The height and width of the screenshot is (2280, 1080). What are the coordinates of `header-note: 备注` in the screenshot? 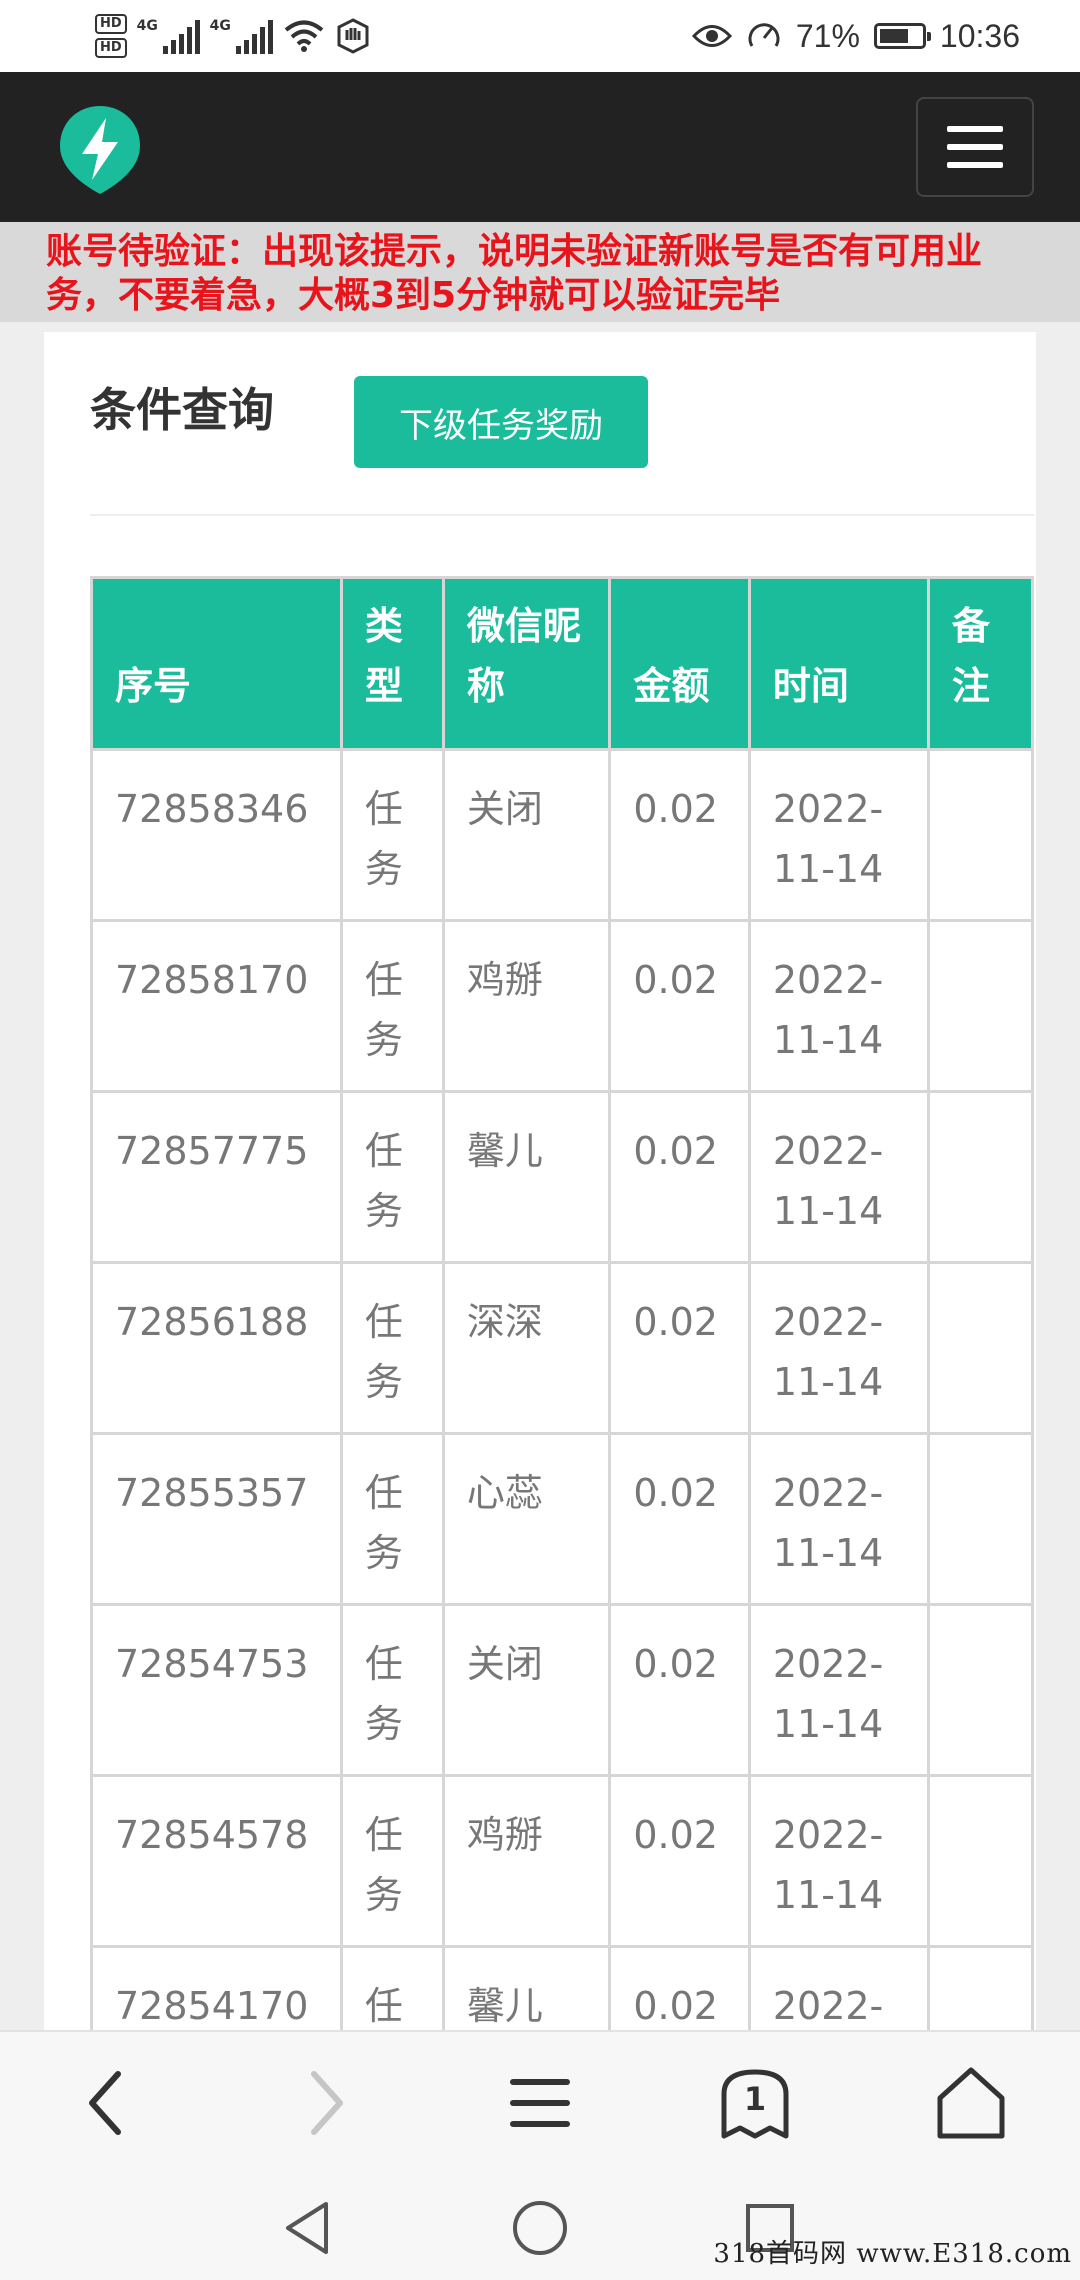 It's located at (980, 663).